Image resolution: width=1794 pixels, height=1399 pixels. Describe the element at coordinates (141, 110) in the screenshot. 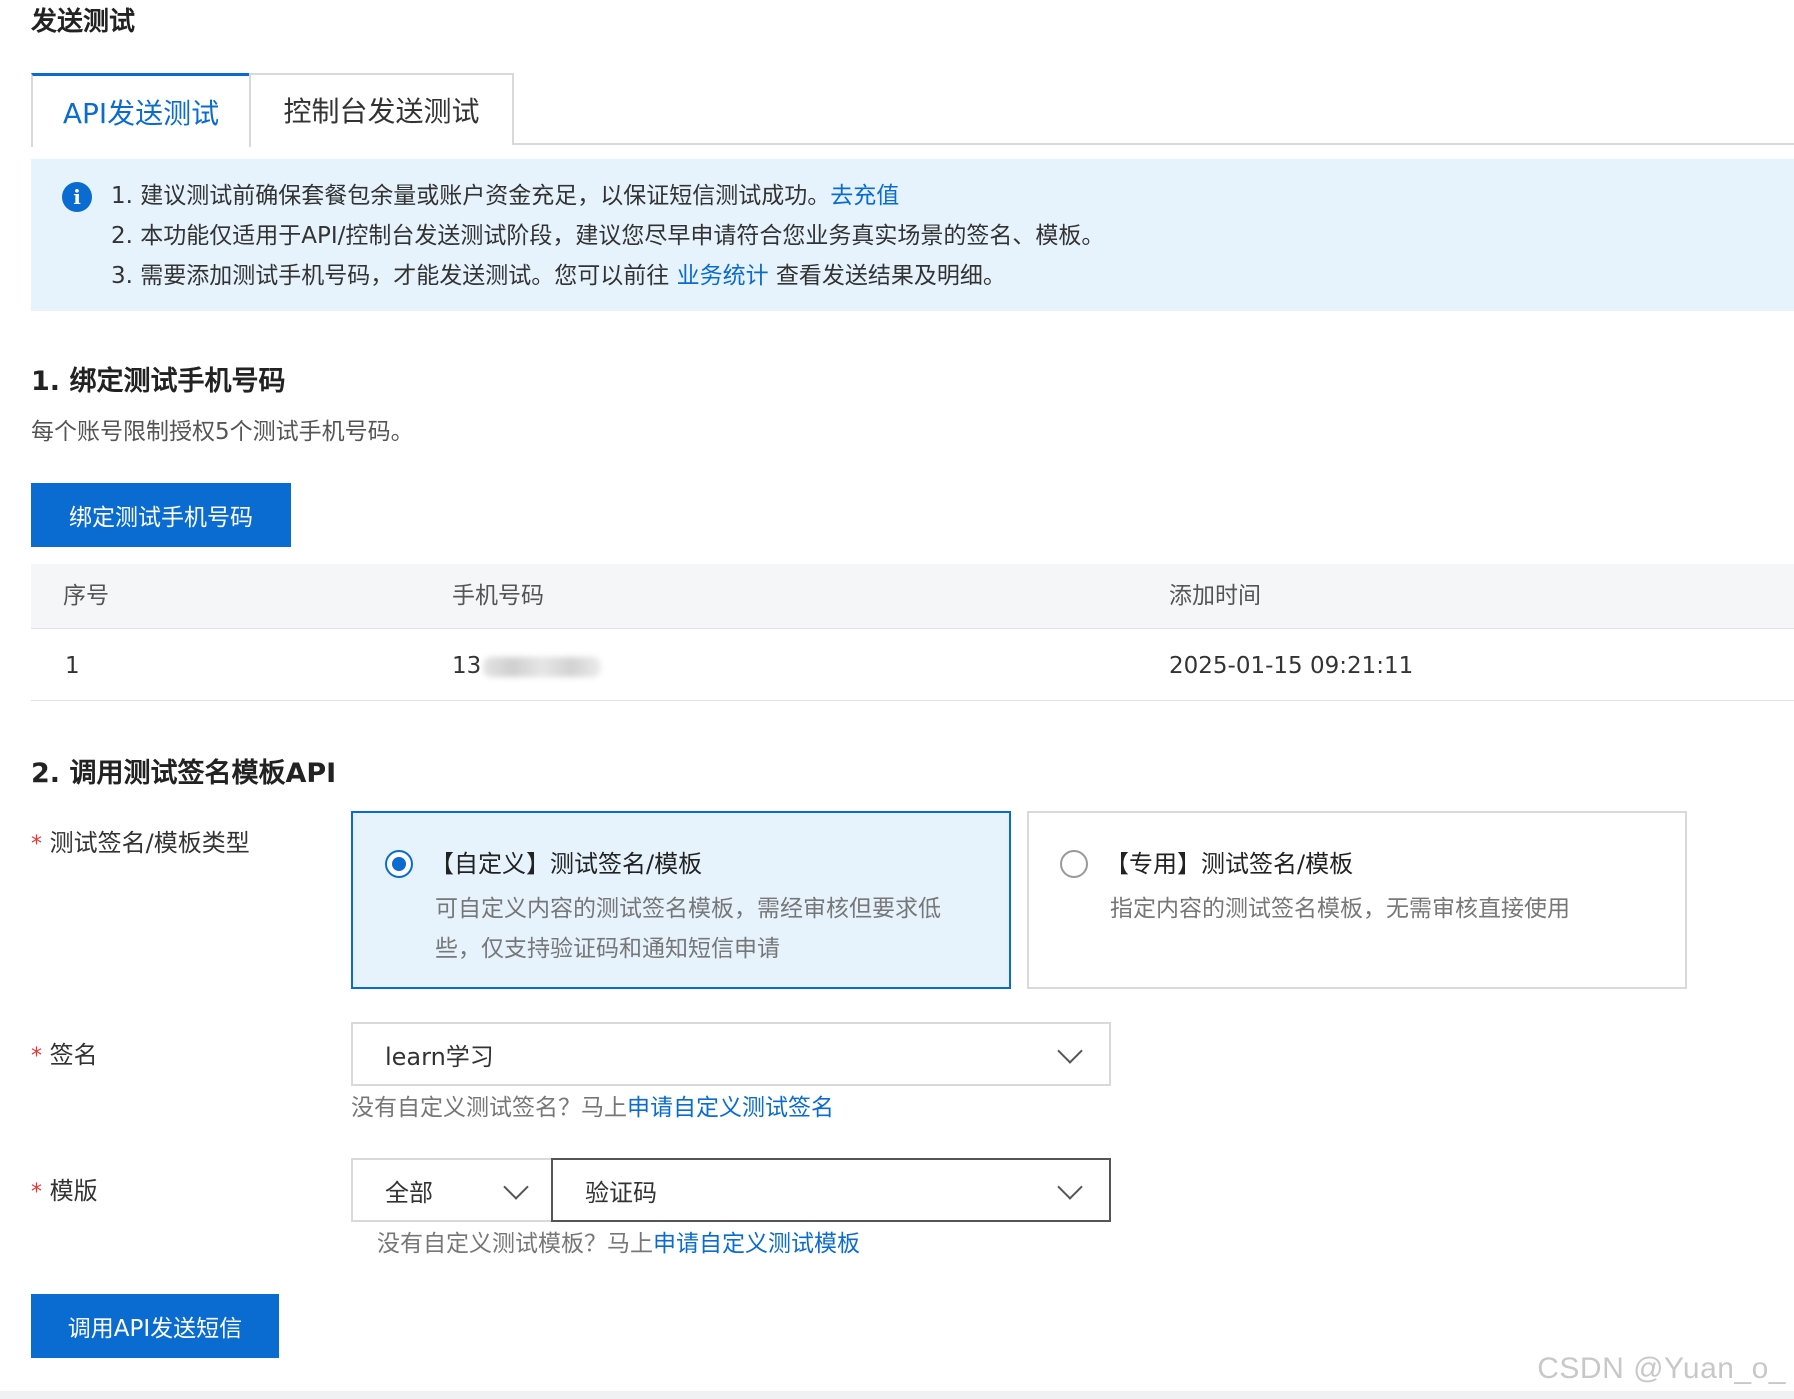

I see `tab-api-send-test: API发送测试` at that location.